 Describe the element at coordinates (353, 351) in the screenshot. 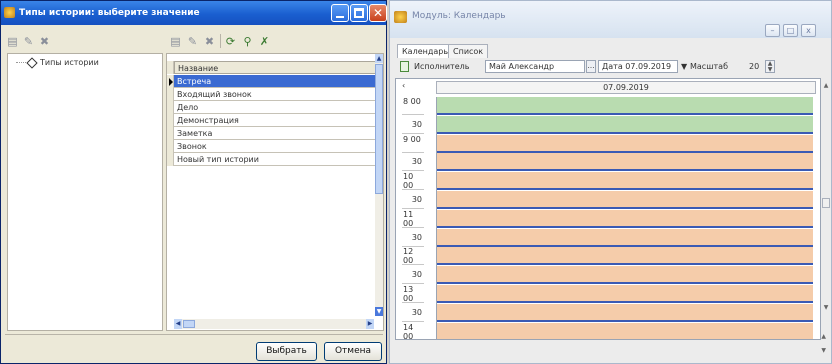

I see `cancel-button: Отмена` at that location.